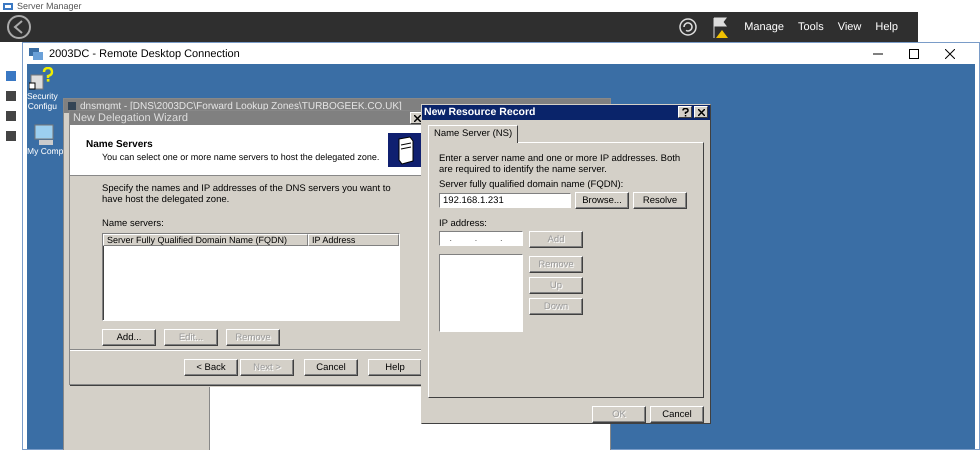 This screenshot has height=450, width=980. I want to click on nav-button: < Back, so click(211, 367).